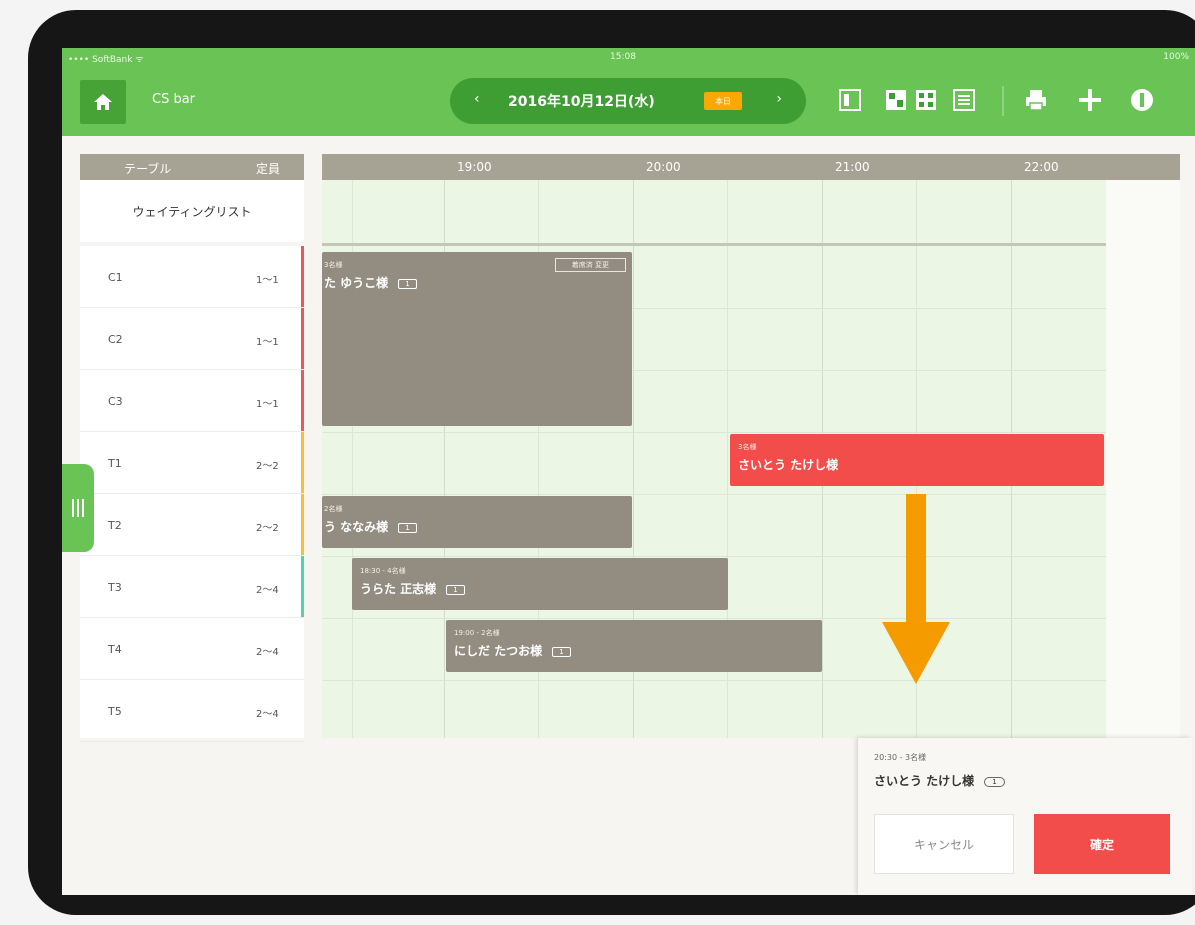 The image size is (1195, 925). I want to click on reservation-block: 19:00 - 2名様 にしだ たつお様 1, so click(634, 646).